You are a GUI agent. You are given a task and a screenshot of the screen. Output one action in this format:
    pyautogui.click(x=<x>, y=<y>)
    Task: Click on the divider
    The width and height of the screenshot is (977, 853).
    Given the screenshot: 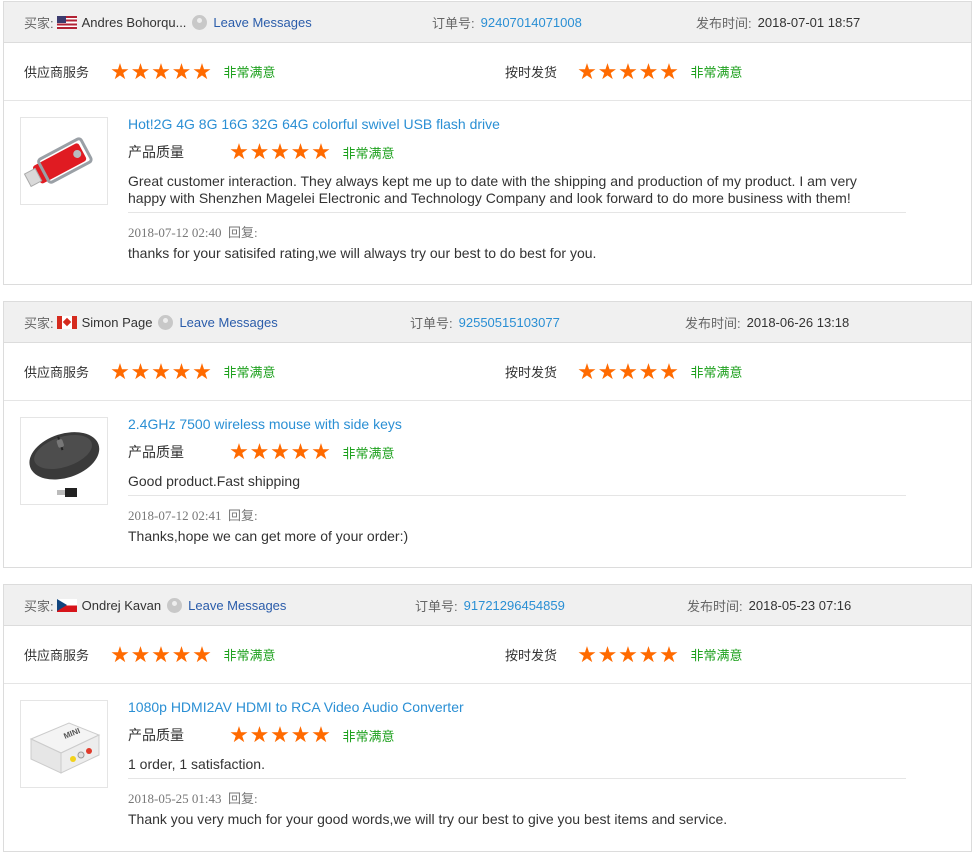 What is the action you would take?
    pyautogui.click(x=517, y=778)
    